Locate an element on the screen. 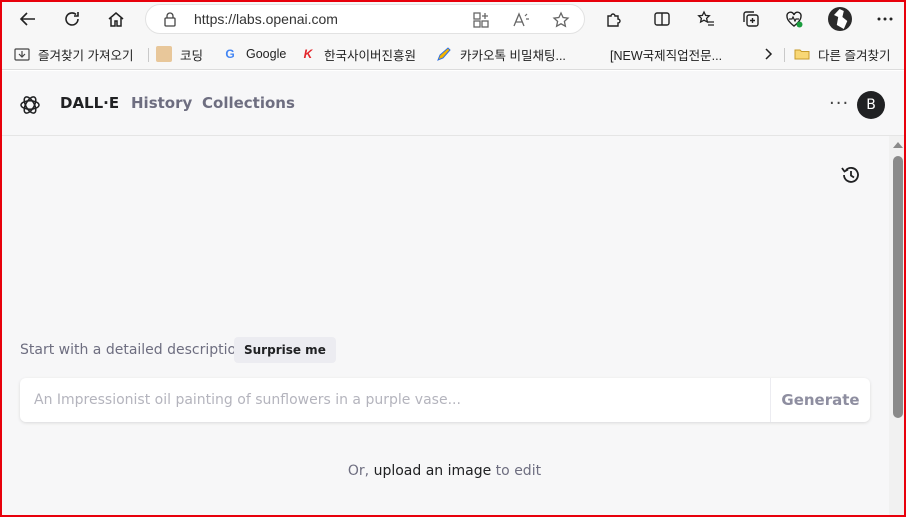 Image resolution: width=906 pixels, height=517 pixels. url-text: https://labs.openai.com is located at coordinates (266, 19).